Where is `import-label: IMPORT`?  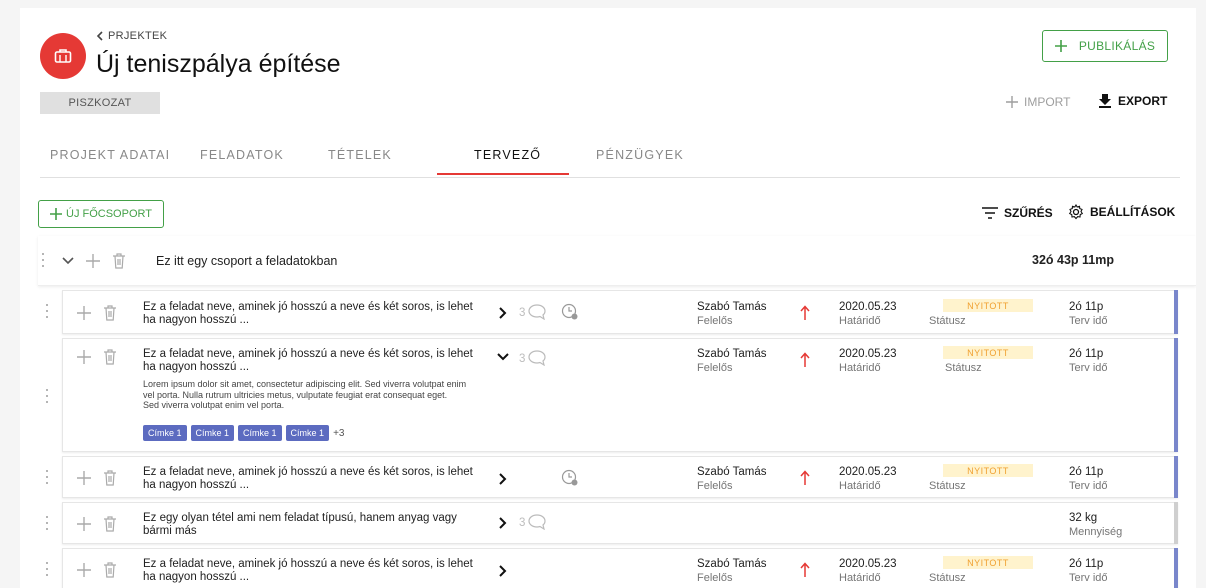
import-label: IMPORT is located at coordinates (1047, 102).